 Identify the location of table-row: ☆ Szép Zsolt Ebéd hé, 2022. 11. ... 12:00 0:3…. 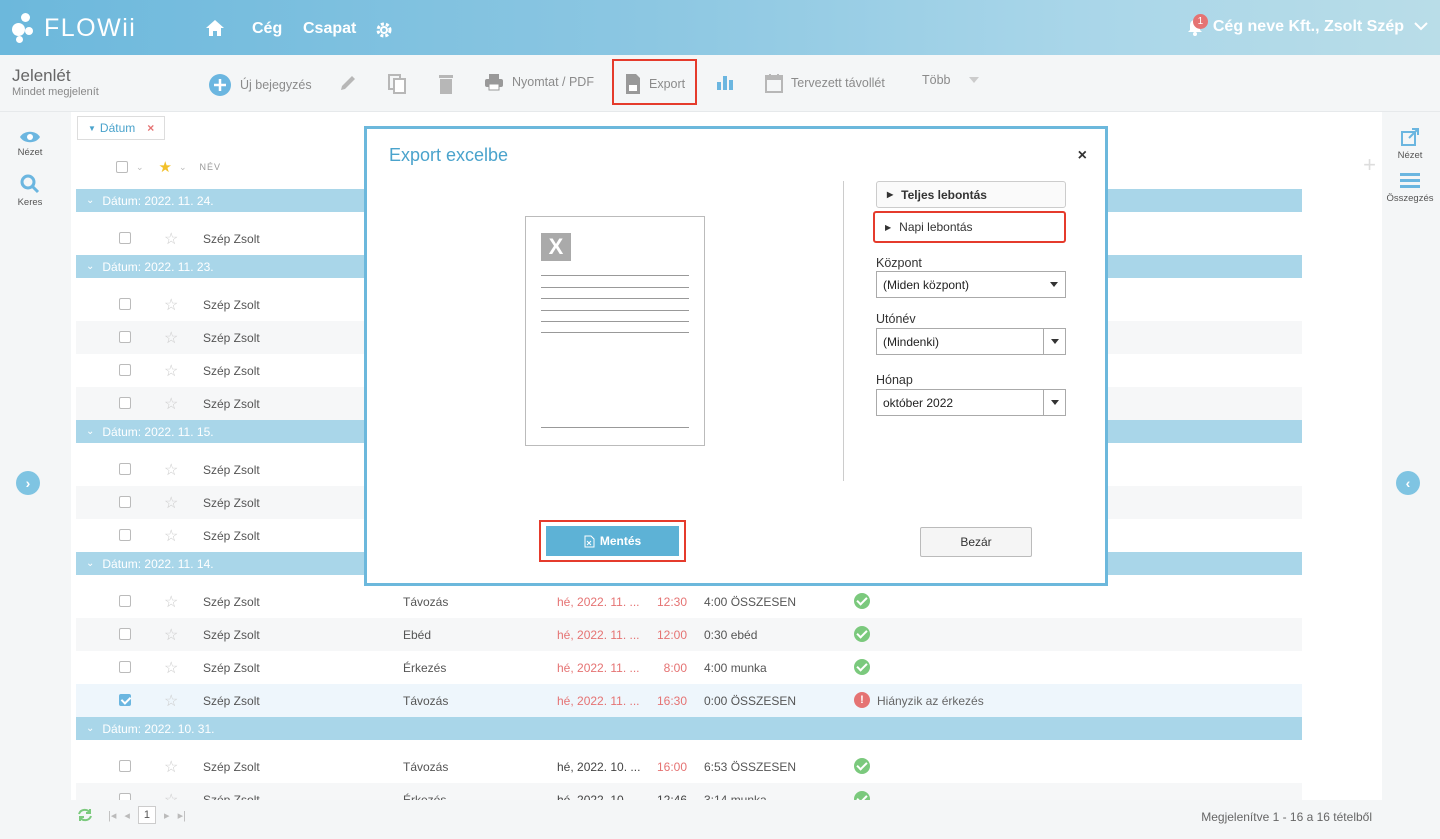
(689, 634).